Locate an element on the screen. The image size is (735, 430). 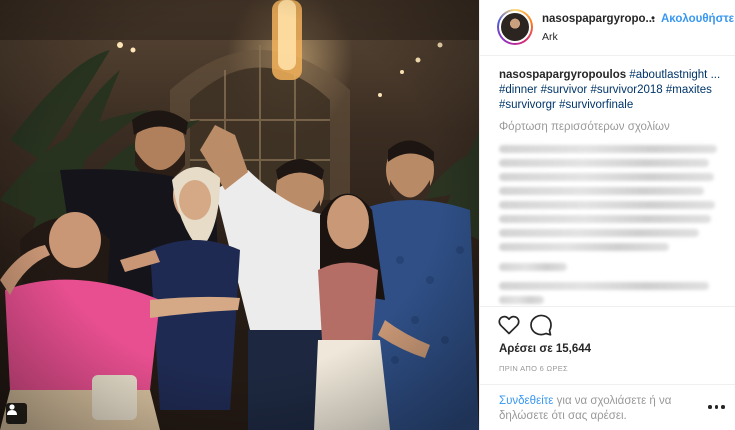
hashtag-link: #survivorfinale is located at coordinates (596, 105).